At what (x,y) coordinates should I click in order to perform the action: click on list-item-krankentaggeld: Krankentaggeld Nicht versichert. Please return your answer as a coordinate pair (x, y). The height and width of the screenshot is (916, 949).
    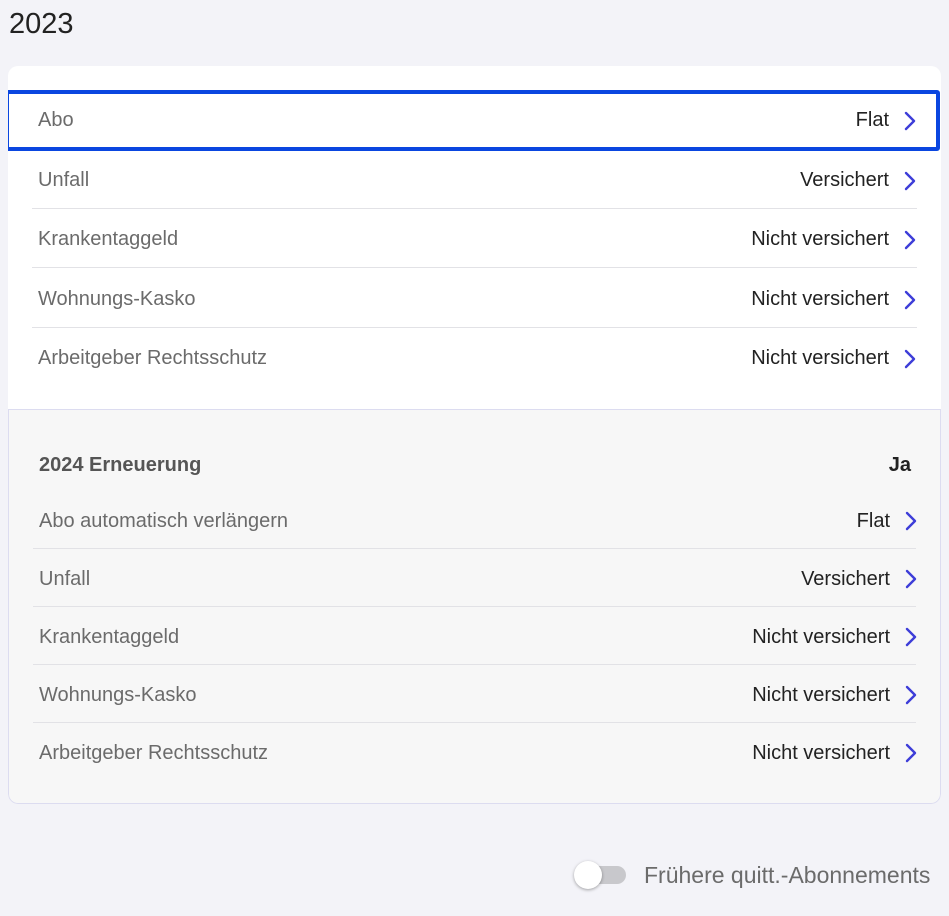
    Looking at the image, I should click on (474, 239).